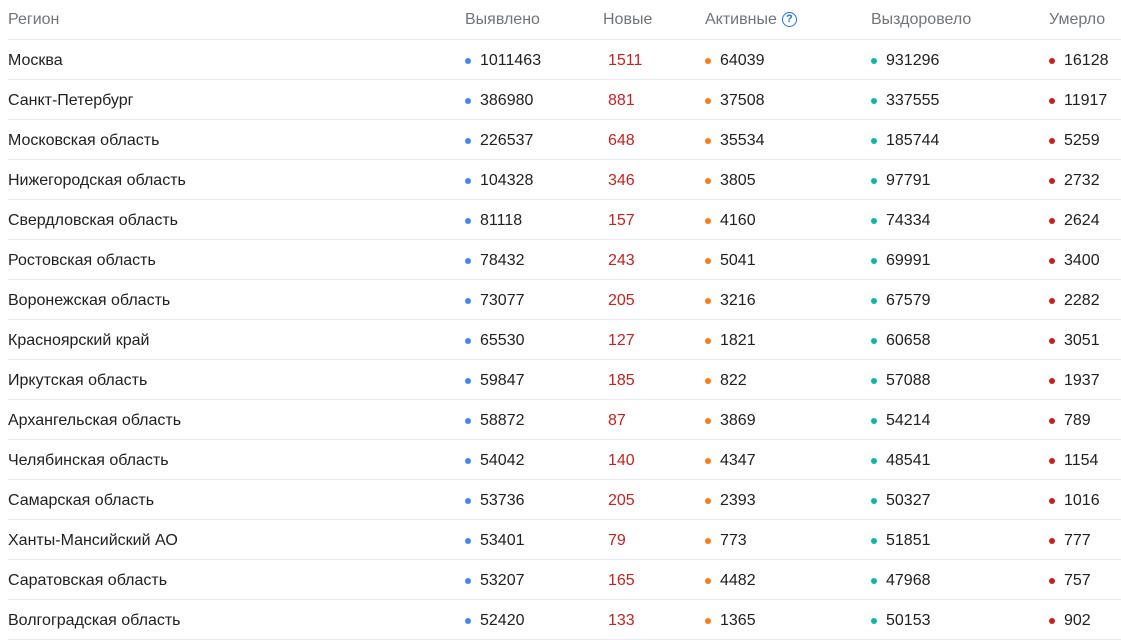 This screenshot has width=1121, height=640. Describe the element at coordinates (78, 340) in the screenshot. I see `region-name: Красноярский край` at that location.